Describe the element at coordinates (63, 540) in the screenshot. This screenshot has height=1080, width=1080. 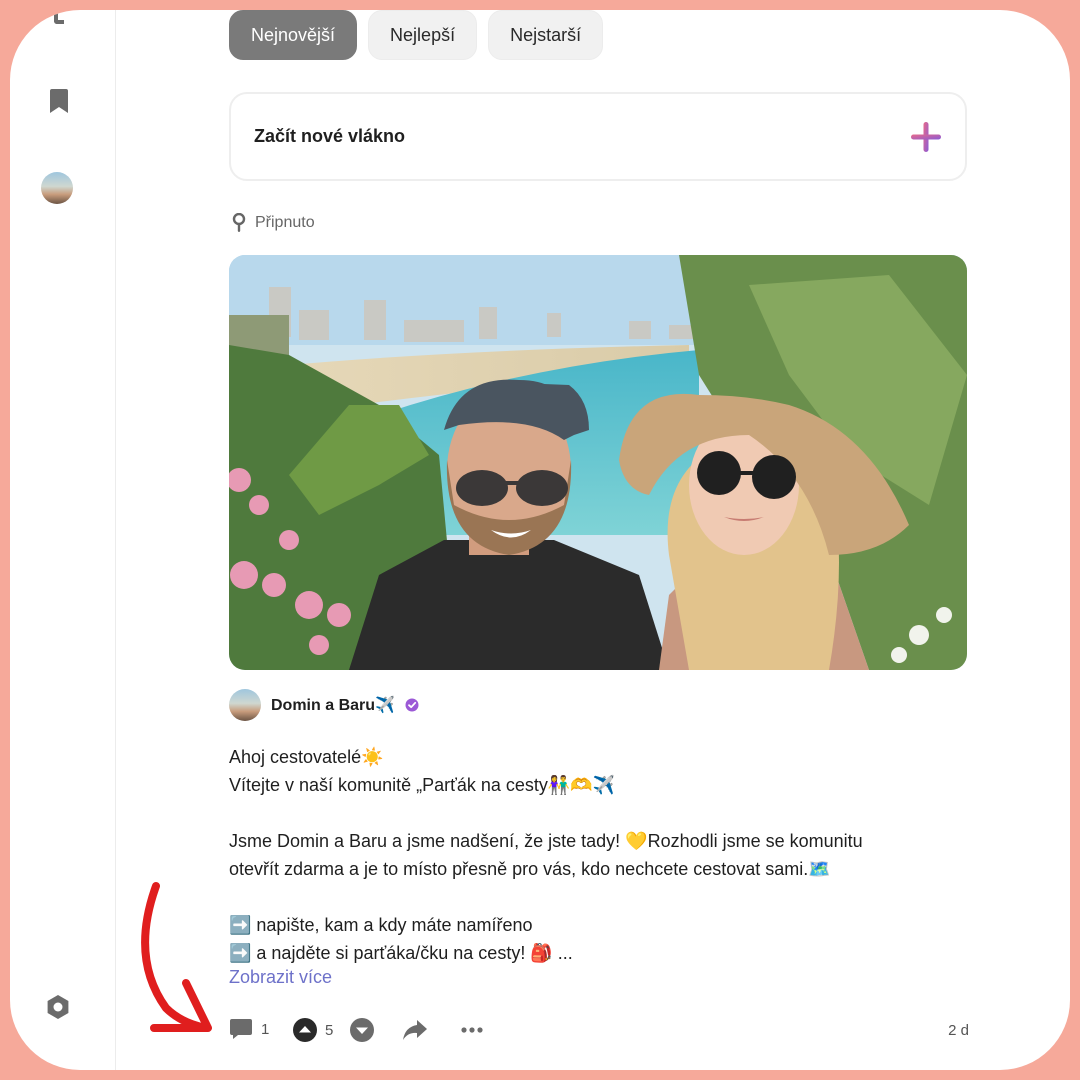
I see `left-rail` at that location.